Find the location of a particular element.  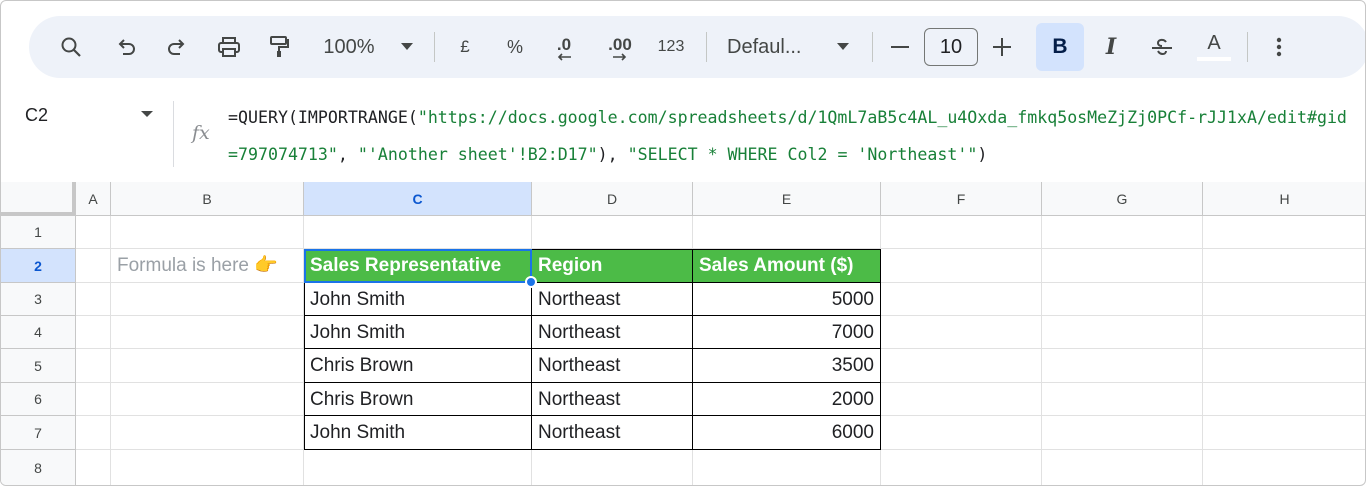

cell-g7 is located at coordinates (1122, 433).